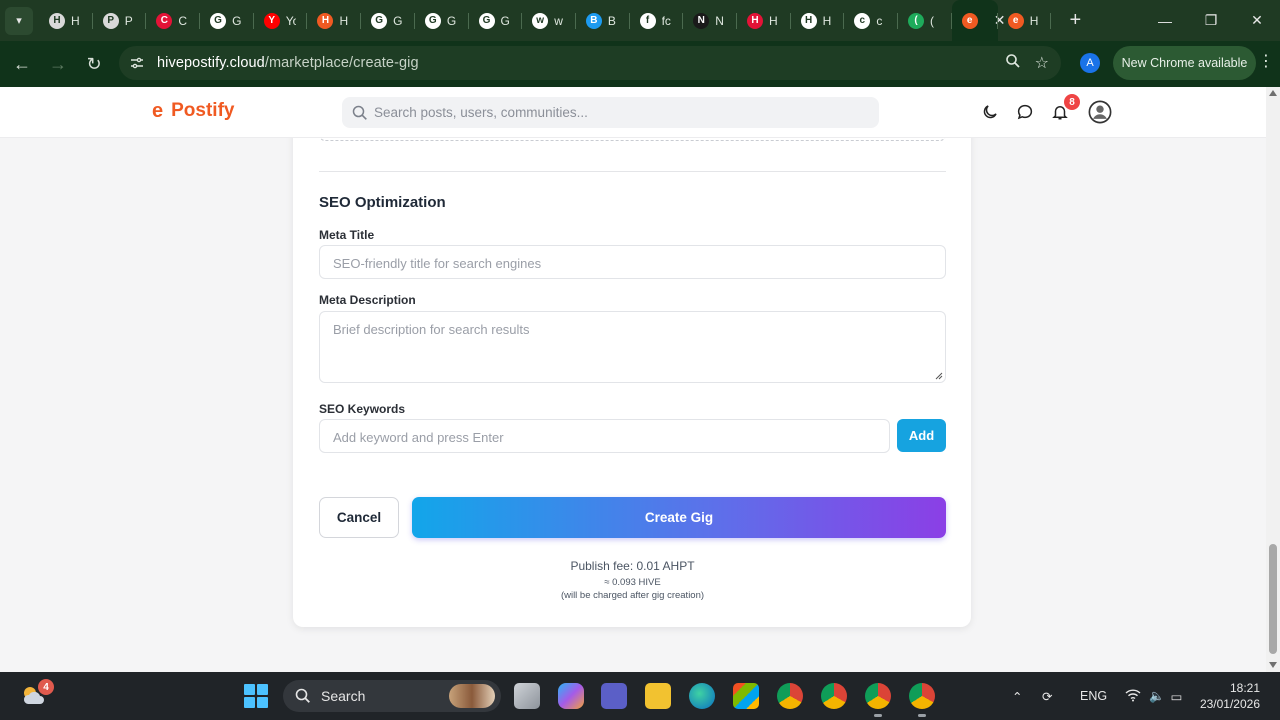 The image size is (1280, 720). I want to click on battery-icon: ▭, so click(1177, 696).